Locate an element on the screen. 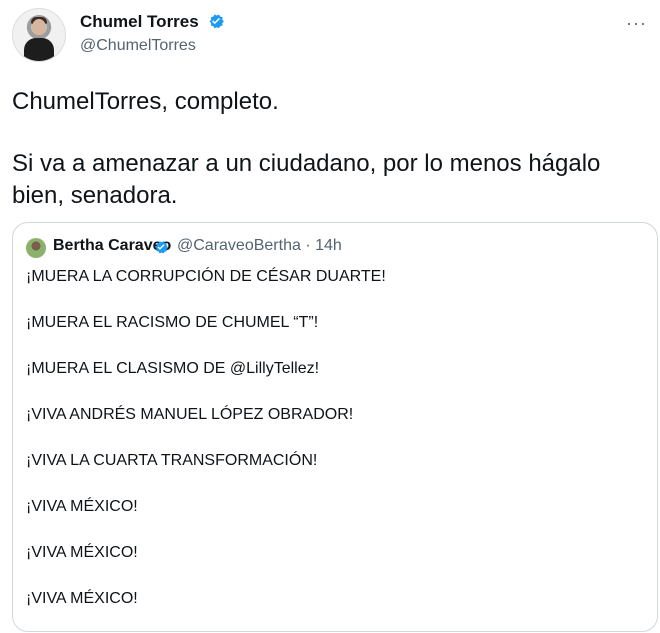 Image resolution: width=660 pixels, height=633 pixels. quoted-author-meta: @CaraveoBertha · 14h is located at coordinates (259, 246).